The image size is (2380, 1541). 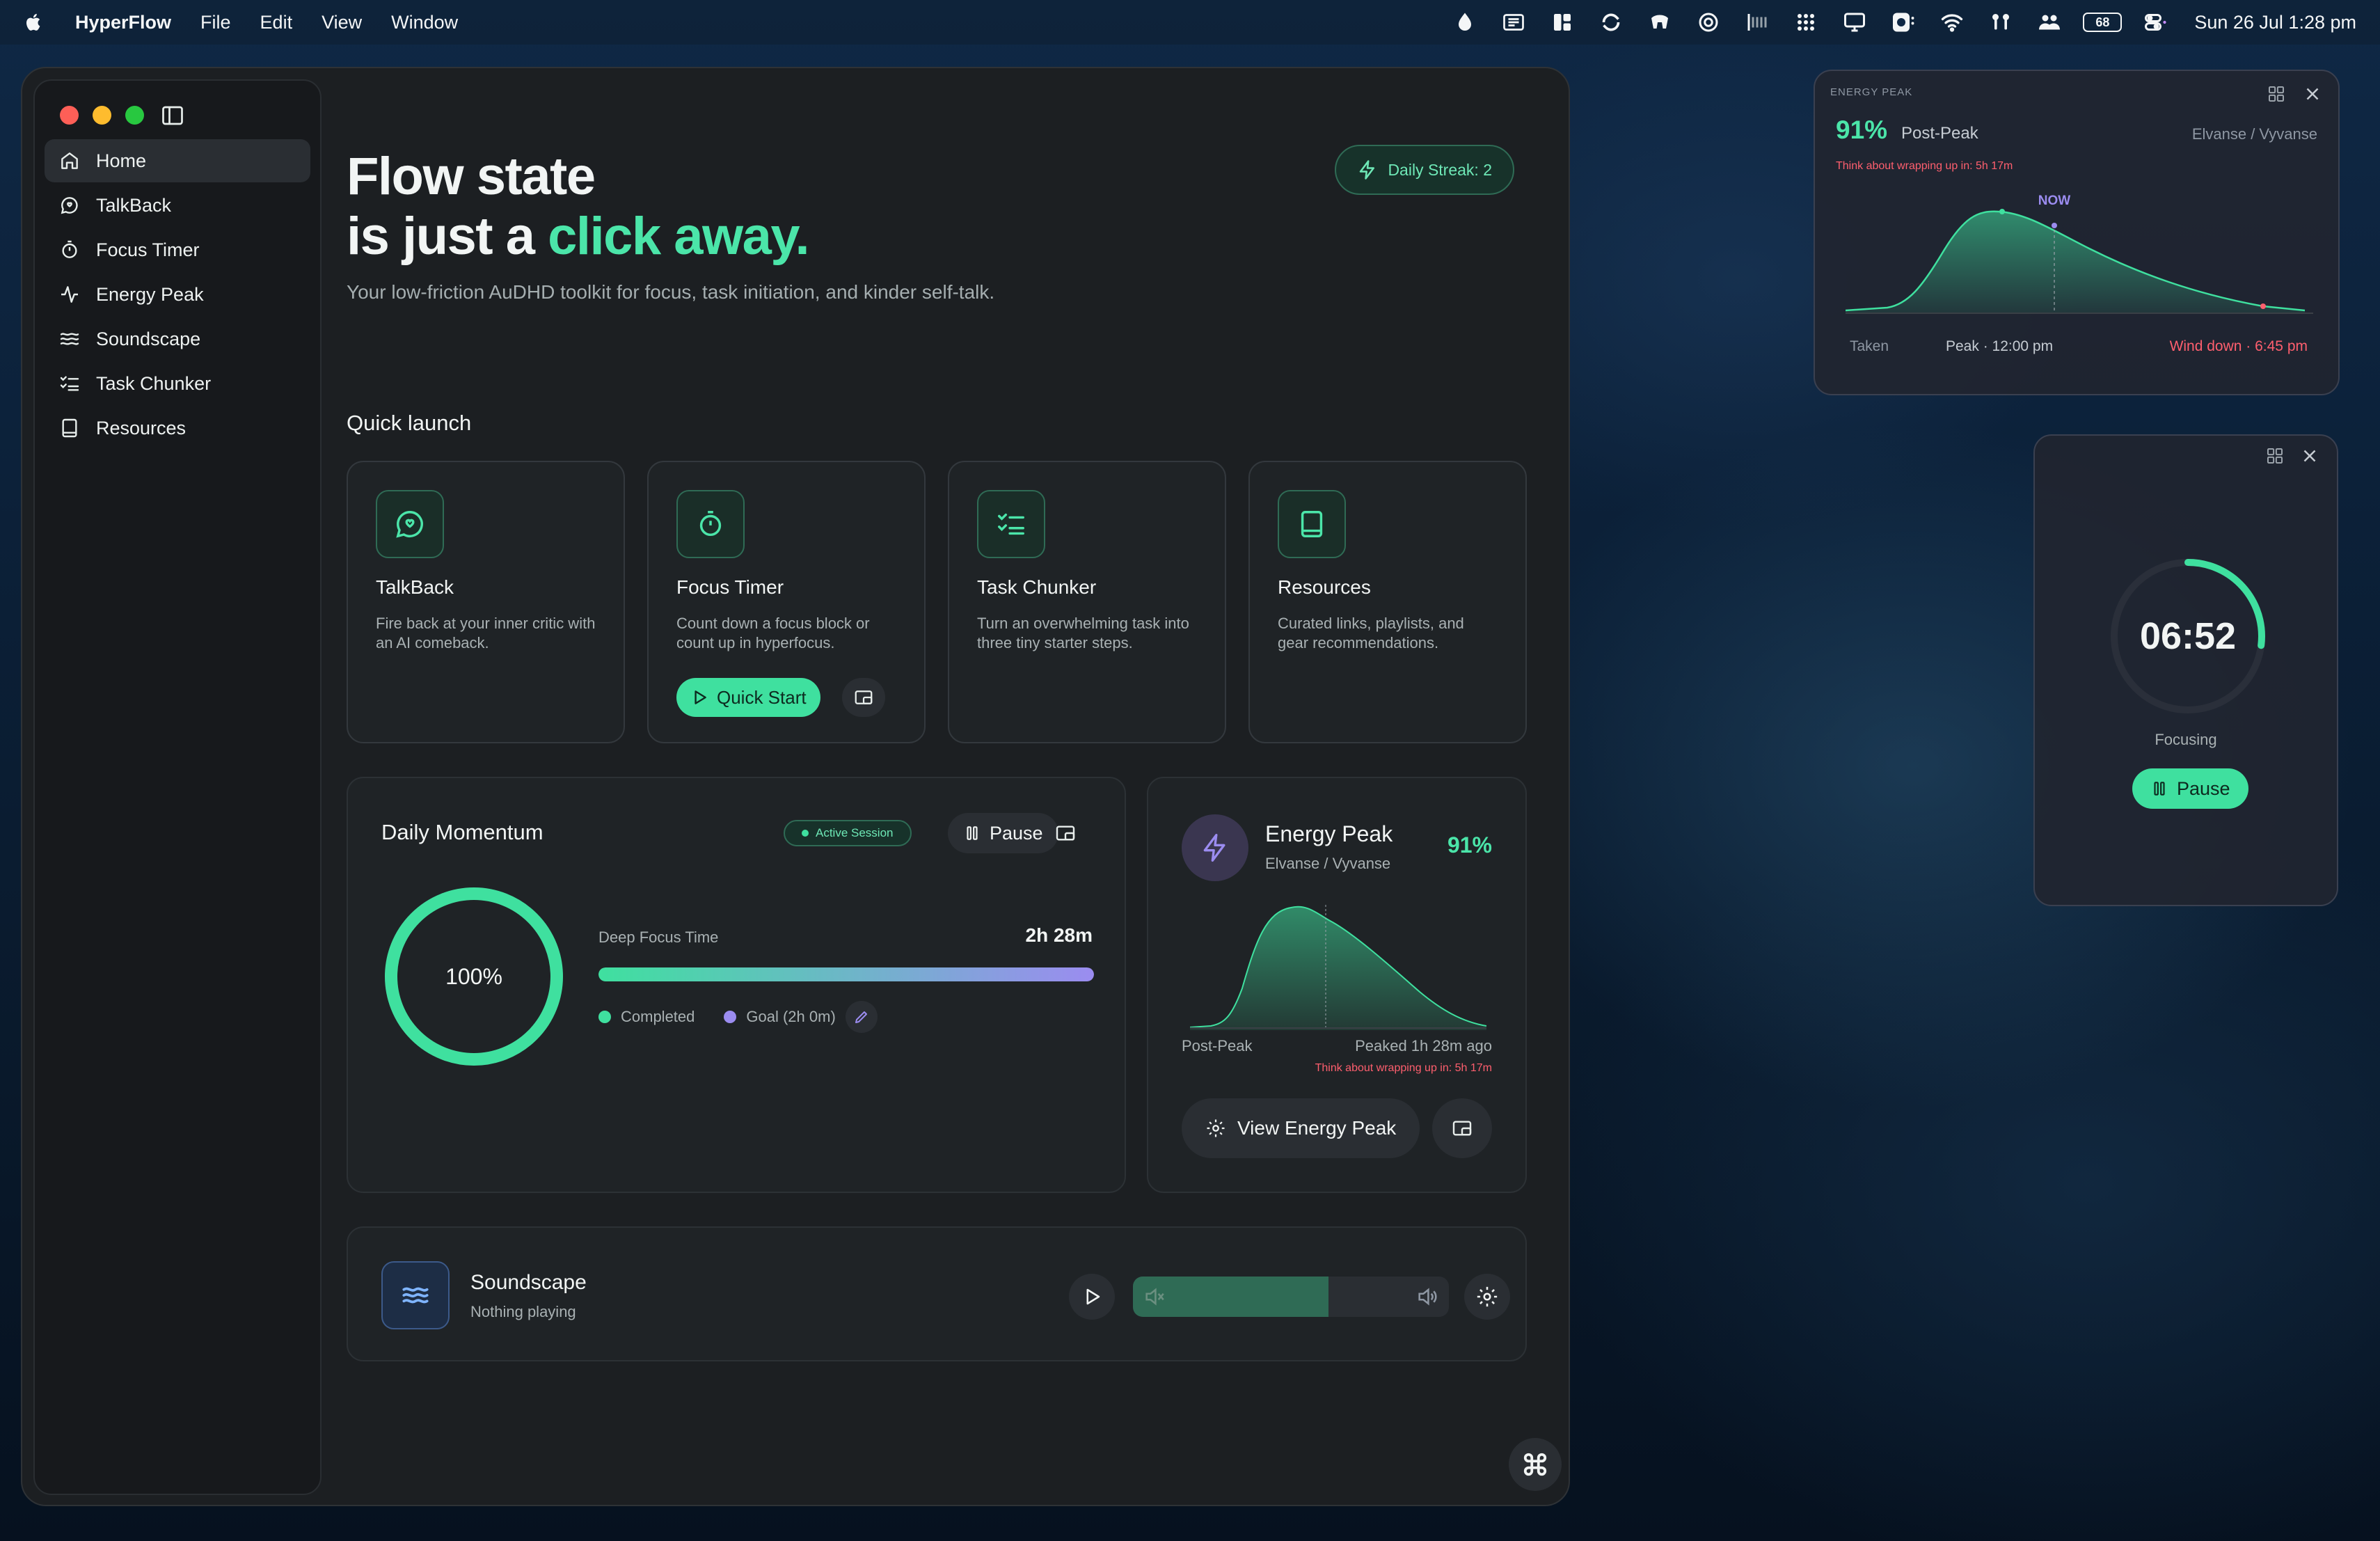 What do you see at coordinates (2103, 22) in the screenshot?
I see `battery-indicator: 68` at bounding box center [2103, 22].